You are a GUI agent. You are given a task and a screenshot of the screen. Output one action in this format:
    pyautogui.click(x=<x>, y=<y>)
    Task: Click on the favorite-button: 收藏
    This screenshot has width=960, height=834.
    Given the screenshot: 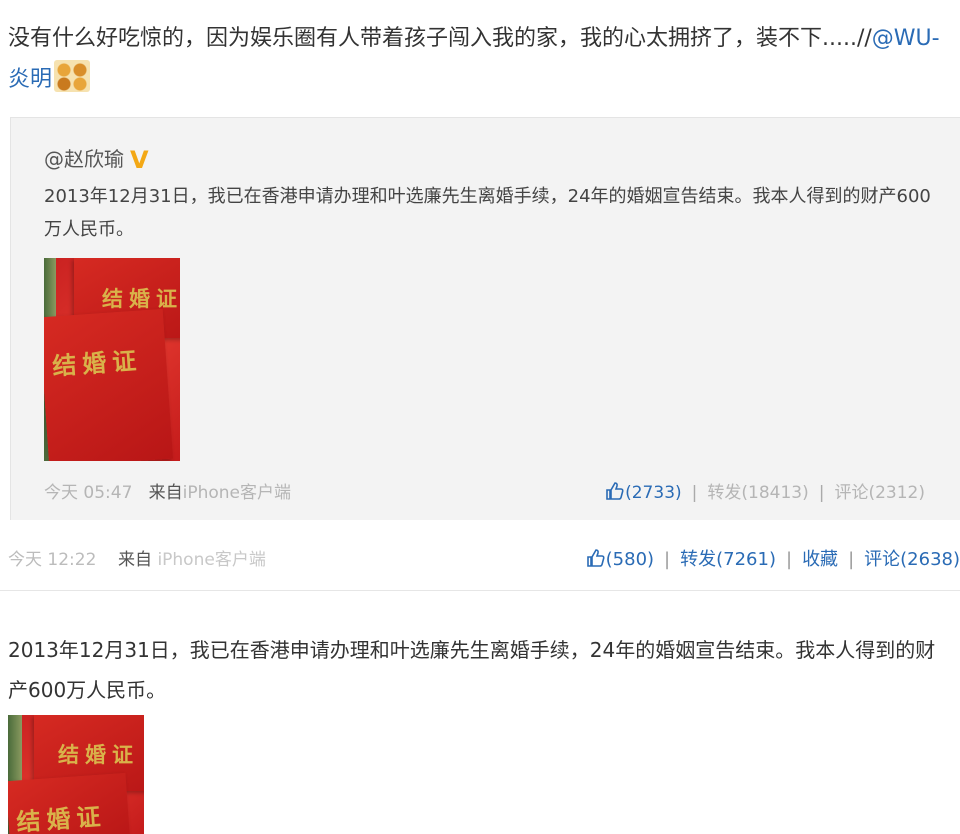 What is the action you would take?
    pyautogui.click(x=820, y=559)
    